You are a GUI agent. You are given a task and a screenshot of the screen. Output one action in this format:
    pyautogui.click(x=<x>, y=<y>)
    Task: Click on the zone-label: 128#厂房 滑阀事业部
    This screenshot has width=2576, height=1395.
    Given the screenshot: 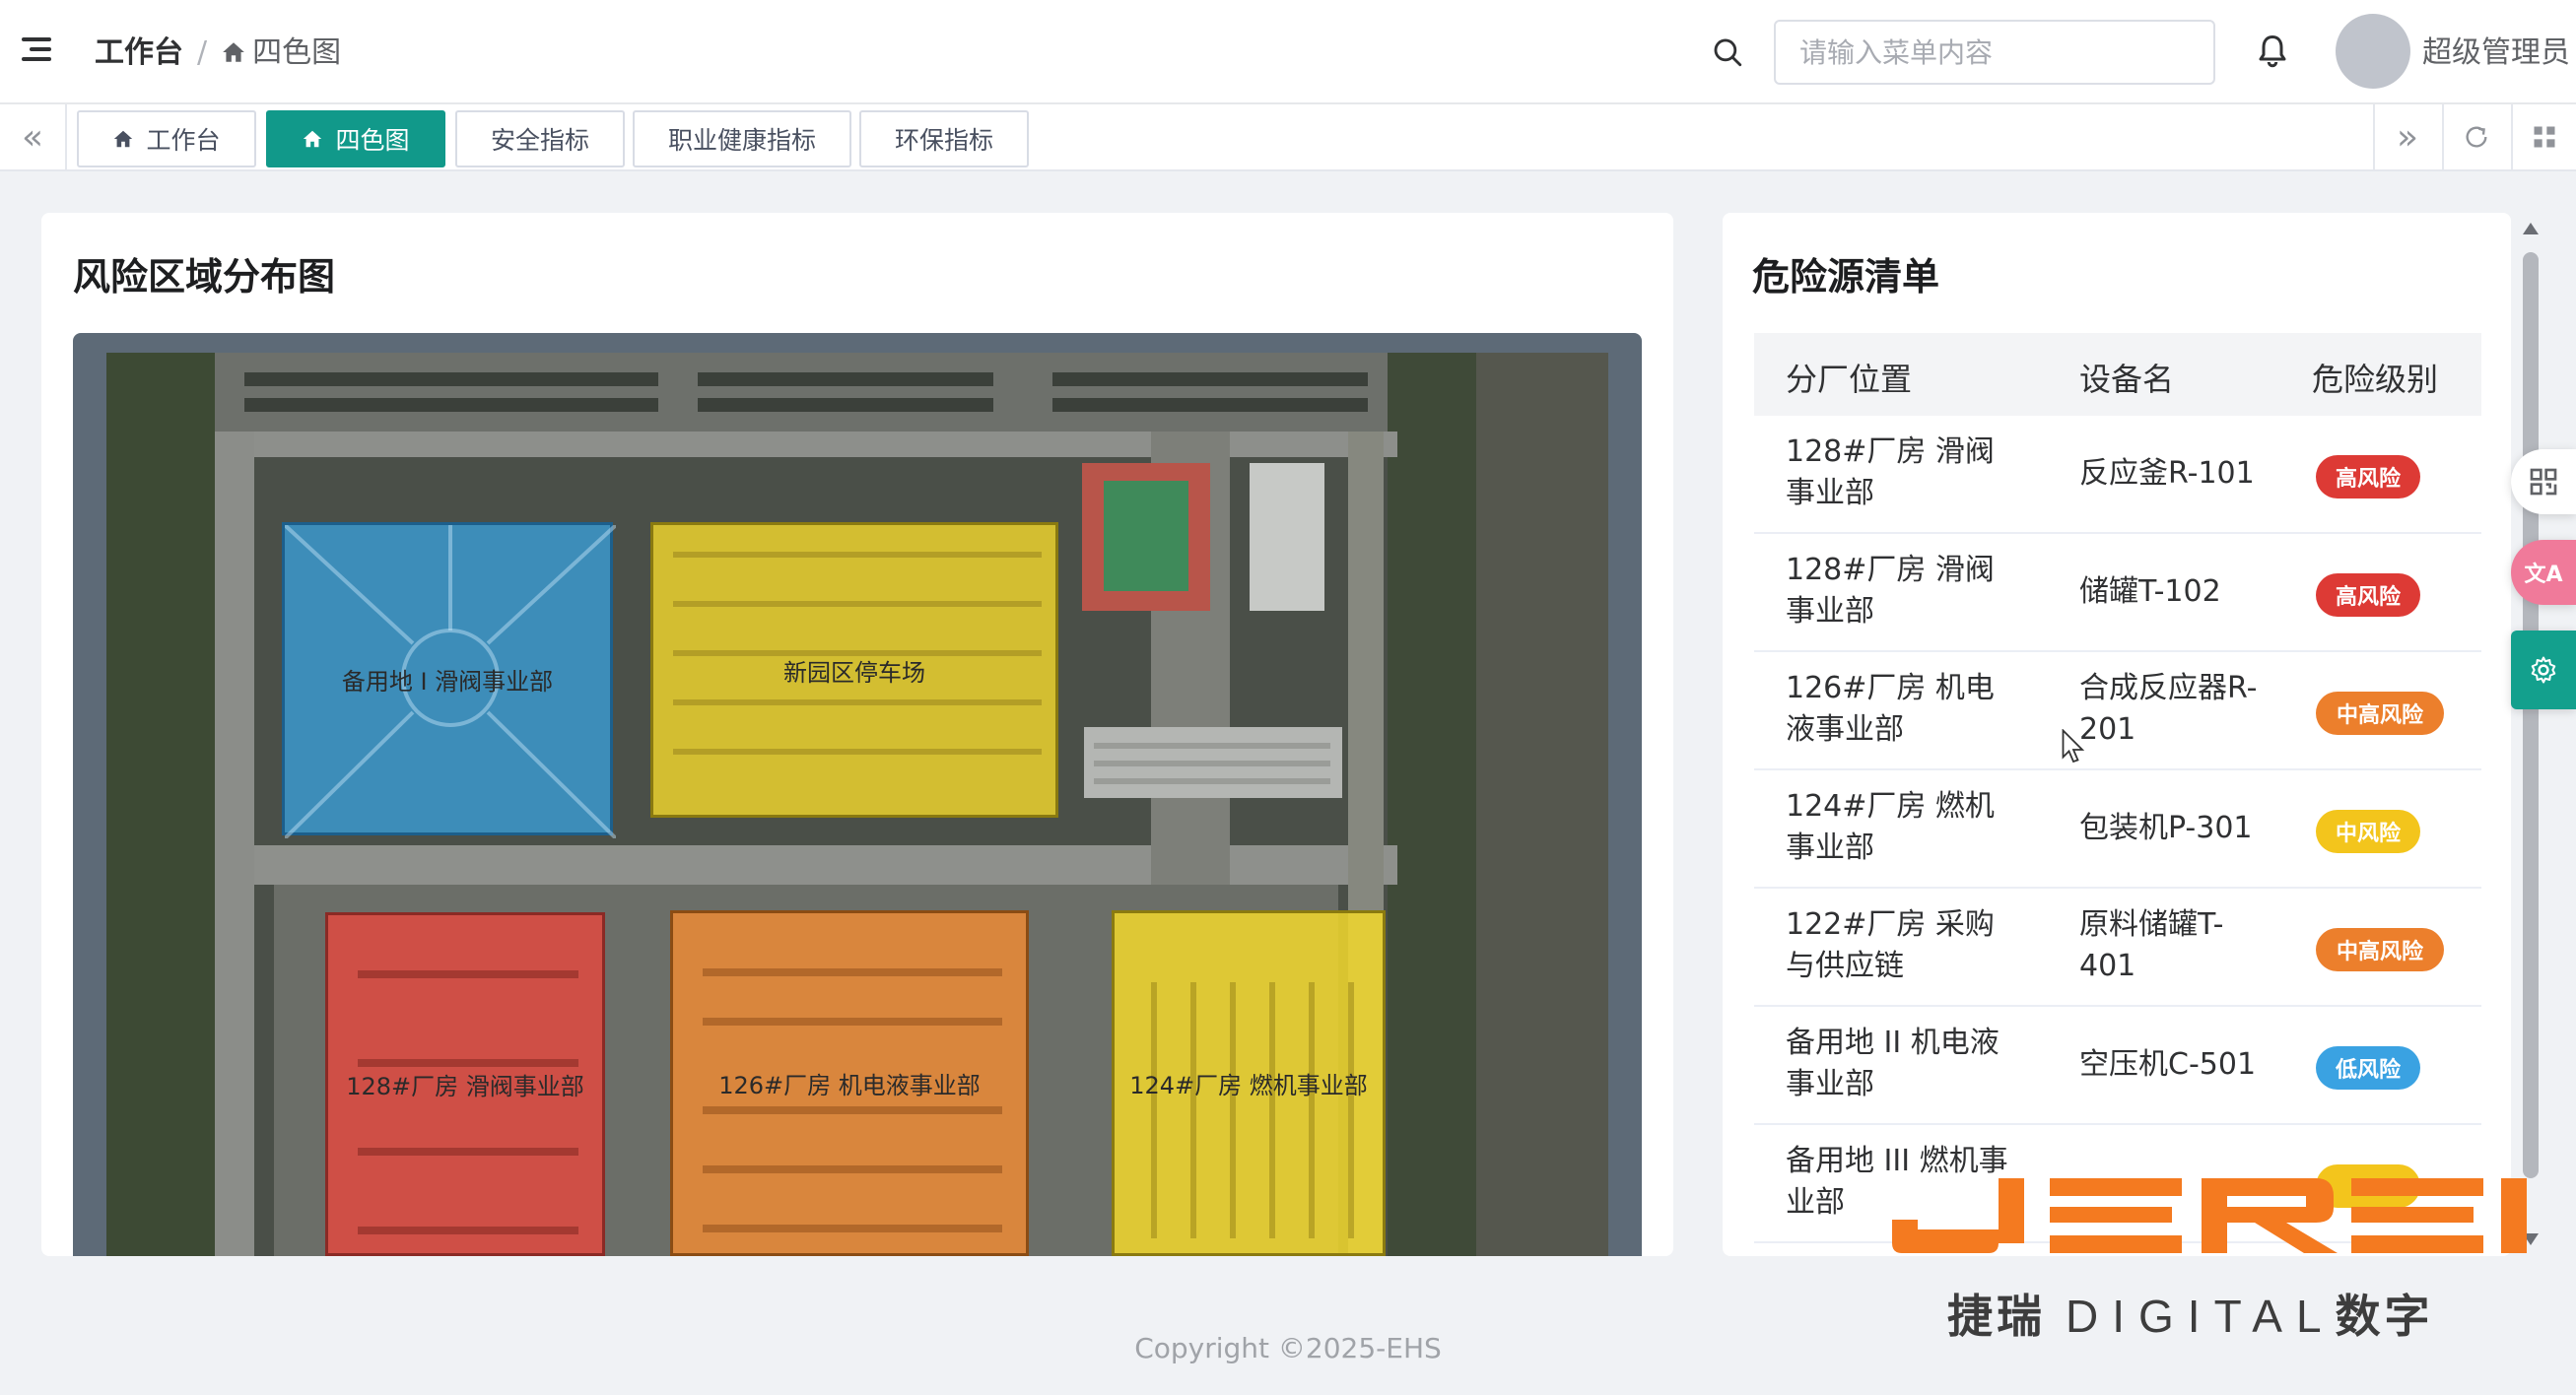 What is the action you would take?
    pyautogui.click(x=465, y=1087)
    